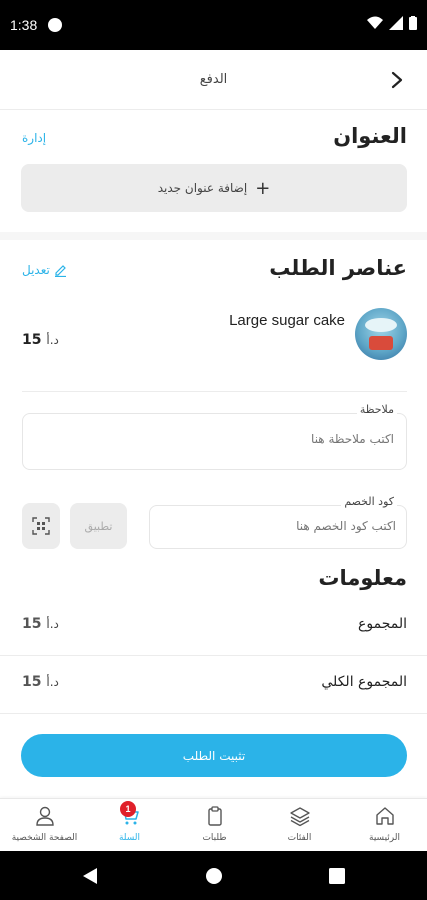  What do you see at coordinates (128, 809) in the screenshot?
I see `cart-badge: 1` at bounding box center [128, 809].